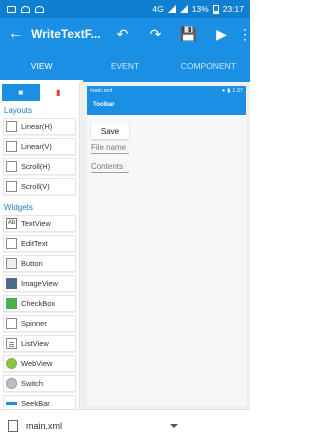  Describe the element at coordinates (18, 110) in the screenshot. I see `layouts-header: Layouts` at that location.